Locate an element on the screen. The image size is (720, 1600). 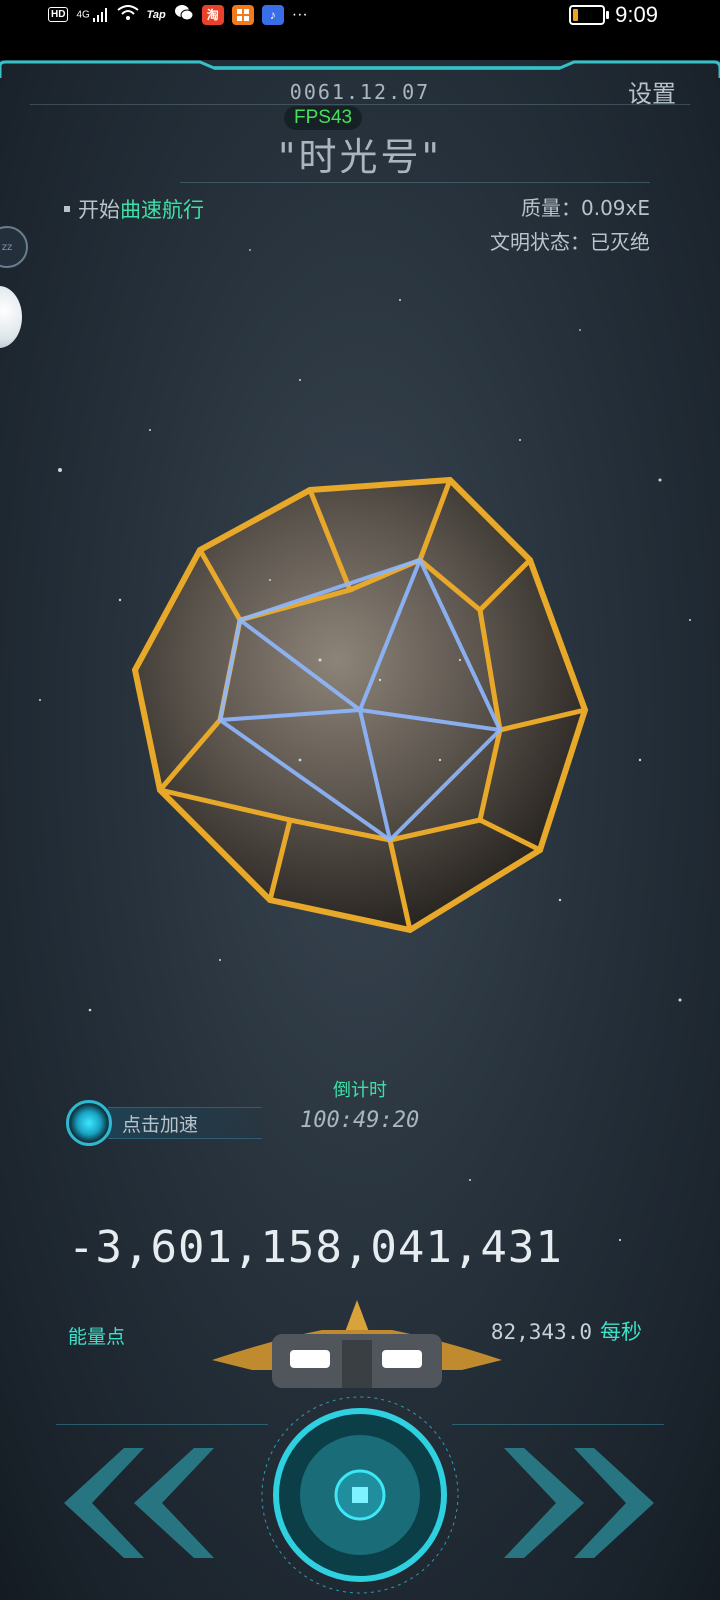
countdown-label: 倒计时 is located at coordinates (360, 1090).